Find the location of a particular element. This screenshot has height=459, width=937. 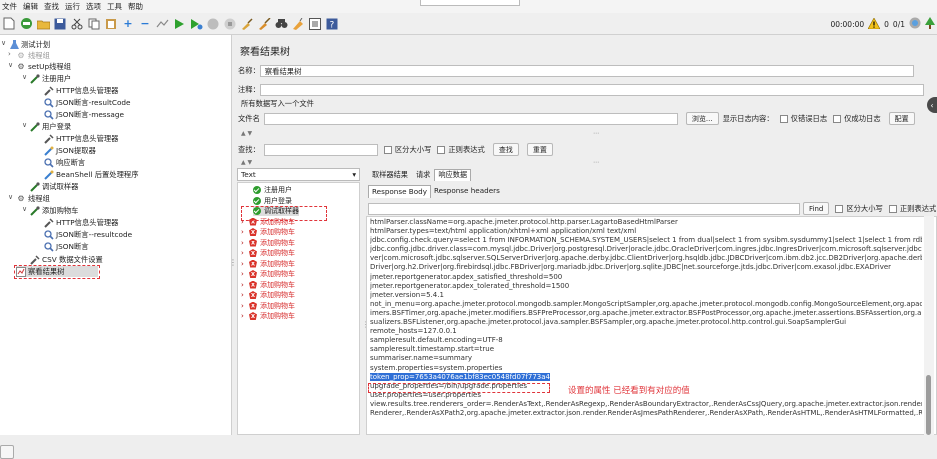

tab-request: 请求 is located at coordinates (423, 175).